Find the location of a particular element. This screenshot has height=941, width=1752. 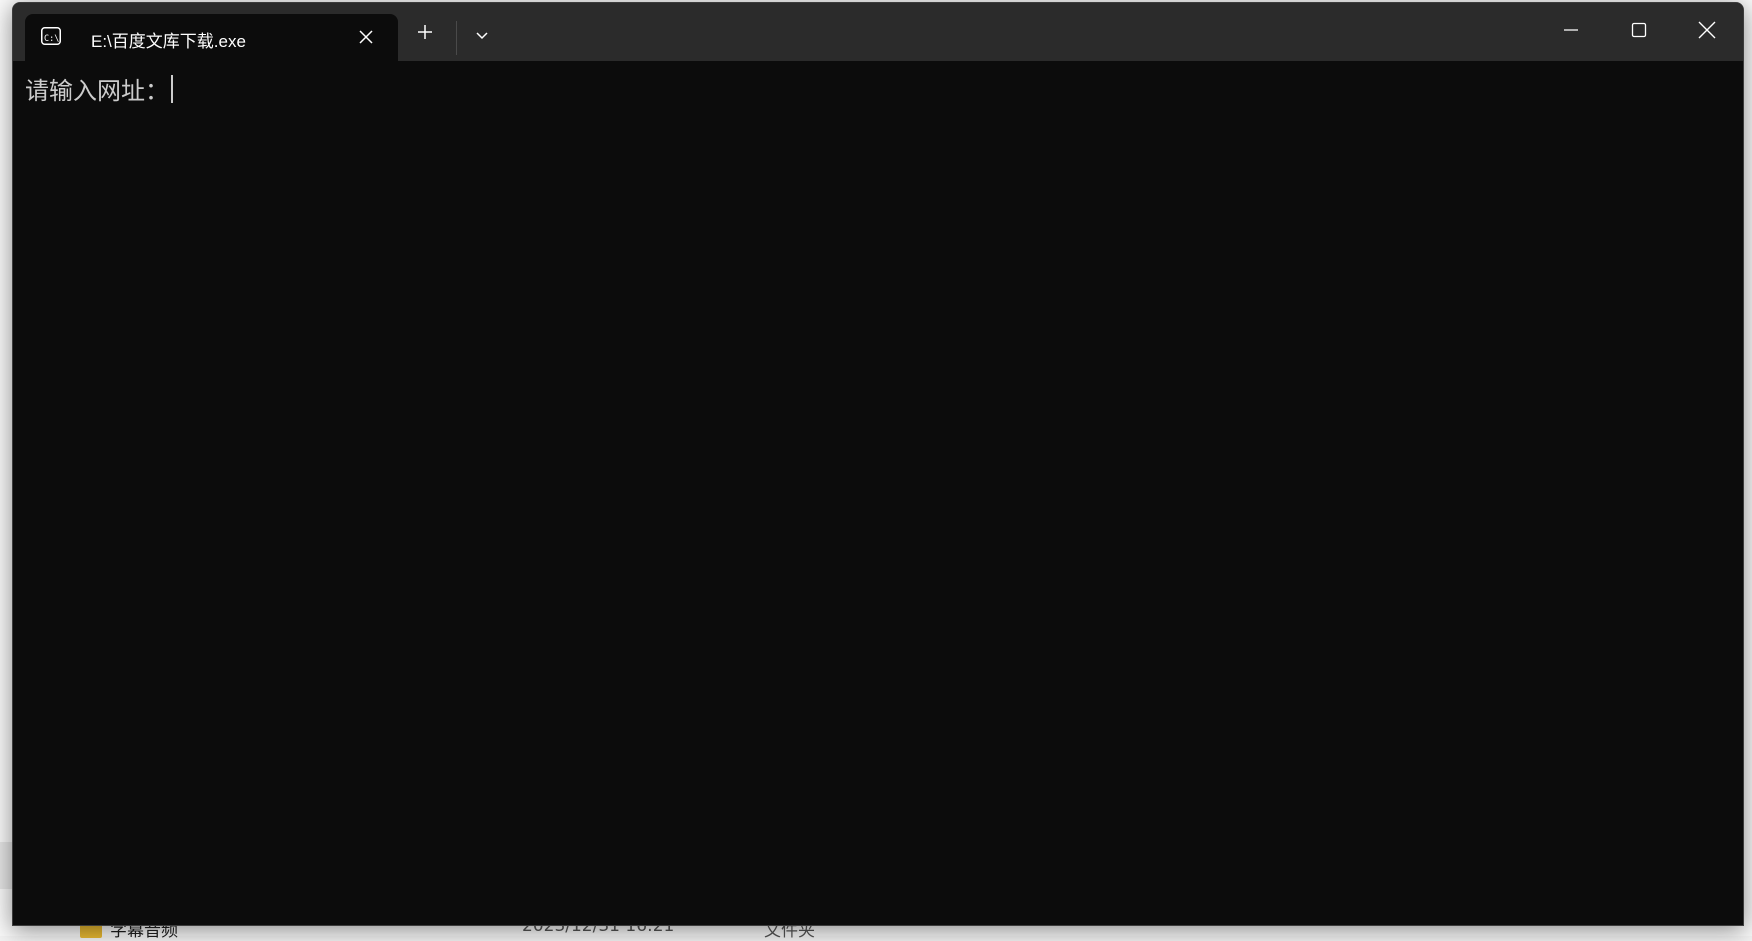

console-prompt: 请输入网址： is located at coordinates (97, 91).